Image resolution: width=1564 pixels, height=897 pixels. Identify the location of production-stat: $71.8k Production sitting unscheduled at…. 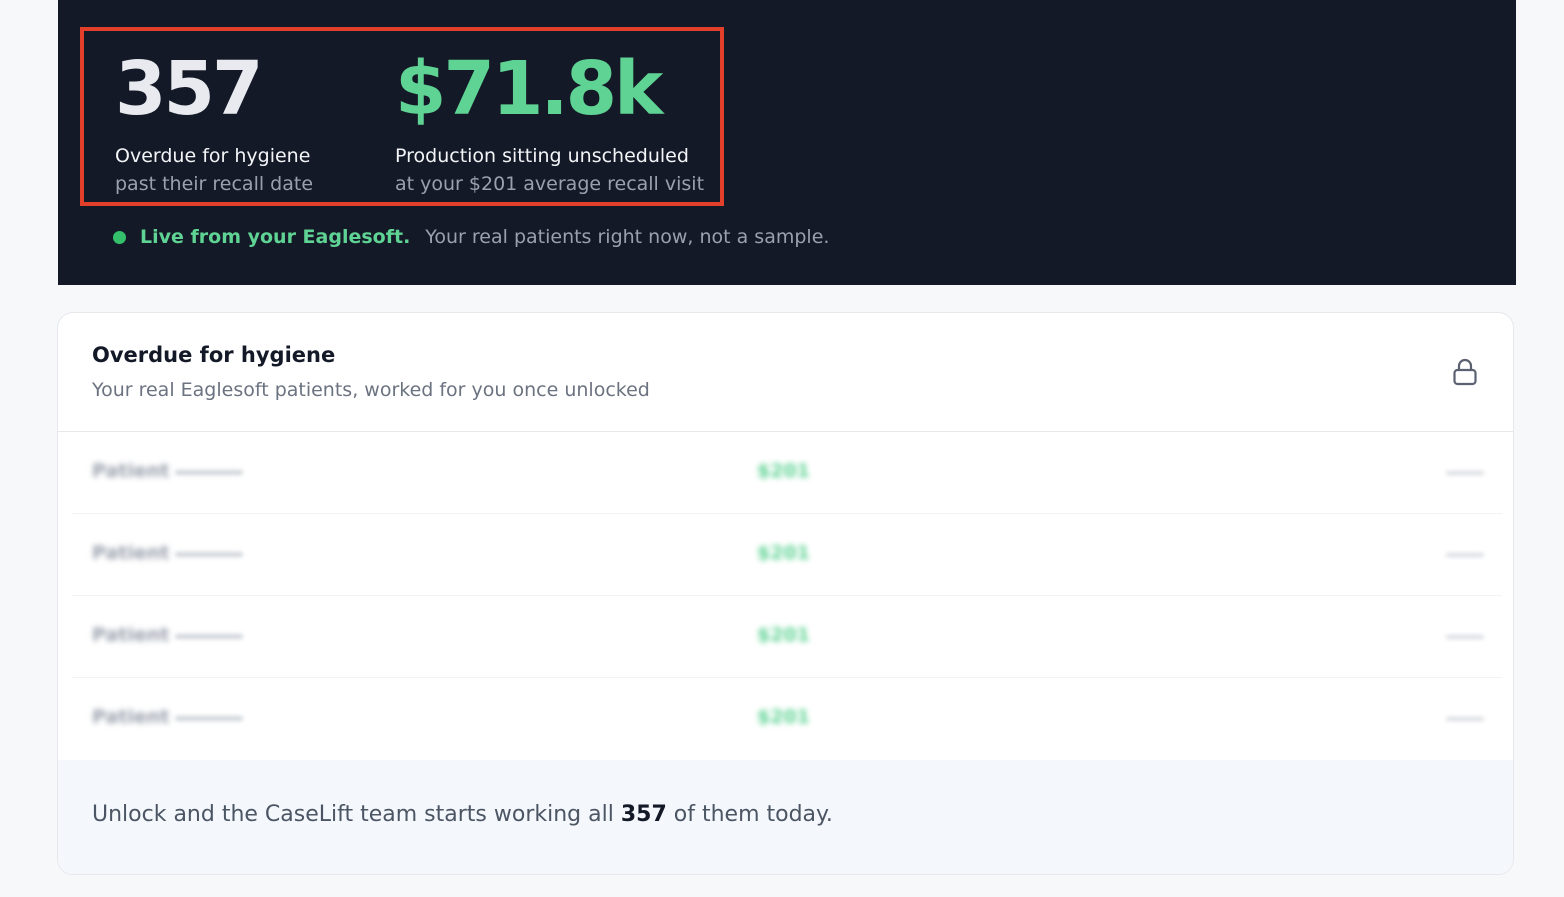
(549, 122).